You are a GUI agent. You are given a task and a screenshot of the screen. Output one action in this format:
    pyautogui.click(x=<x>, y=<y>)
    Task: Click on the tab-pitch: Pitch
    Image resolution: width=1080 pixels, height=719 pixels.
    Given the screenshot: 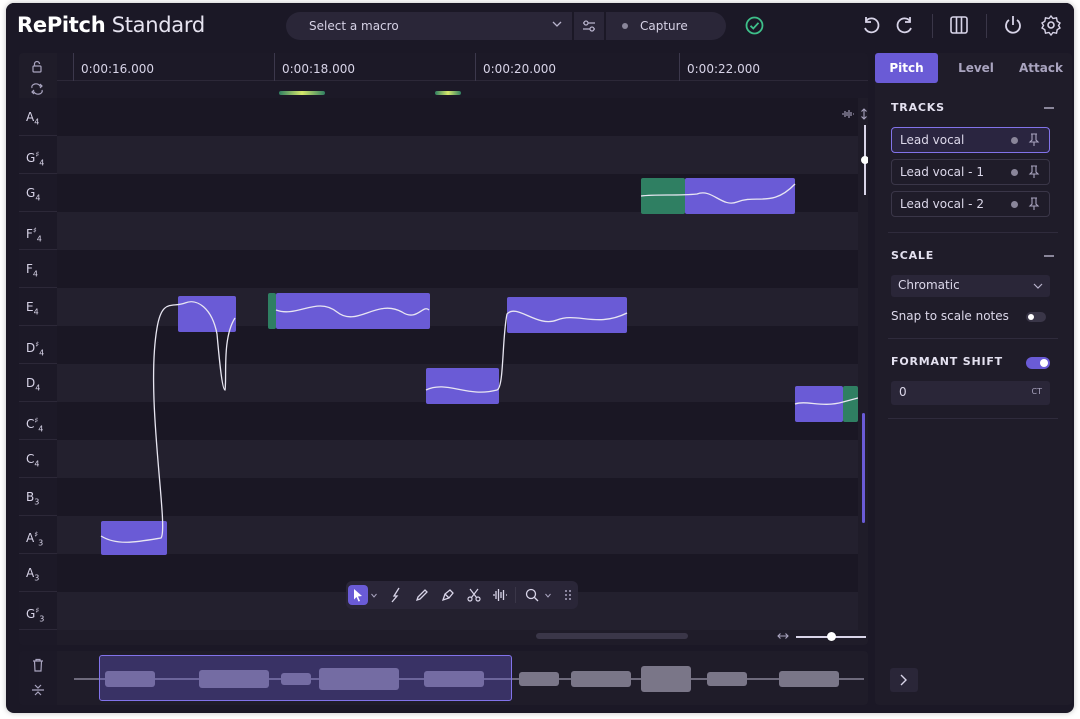 What is the action you would take?
    pyautogui.click(x=906, y=68)
    